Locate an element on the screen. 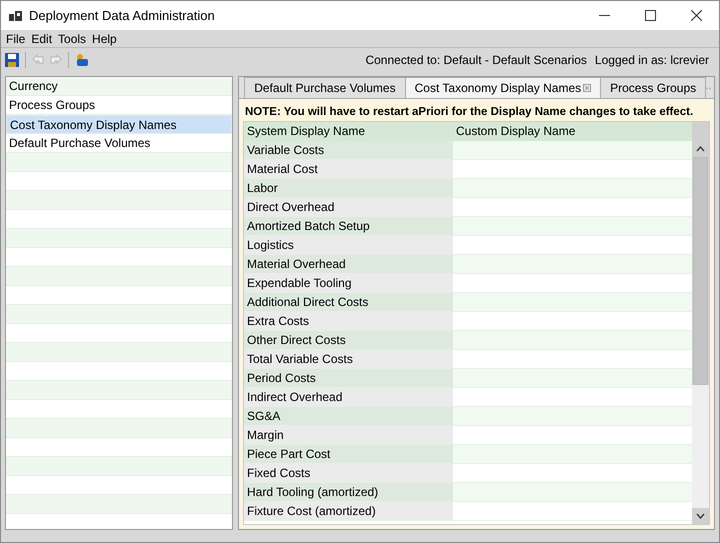 The height and width of the screenshot is (543, 720). table-cell: Fixture Cost (amortized) is located at coordinates (348, 511).